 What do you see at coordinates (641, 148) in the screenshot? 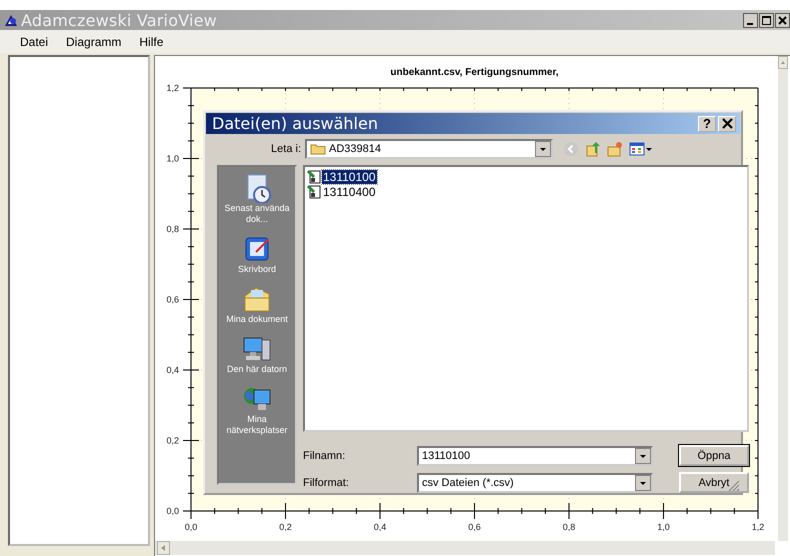
I see `view-menu-icon` at bounding box center [641, 148].